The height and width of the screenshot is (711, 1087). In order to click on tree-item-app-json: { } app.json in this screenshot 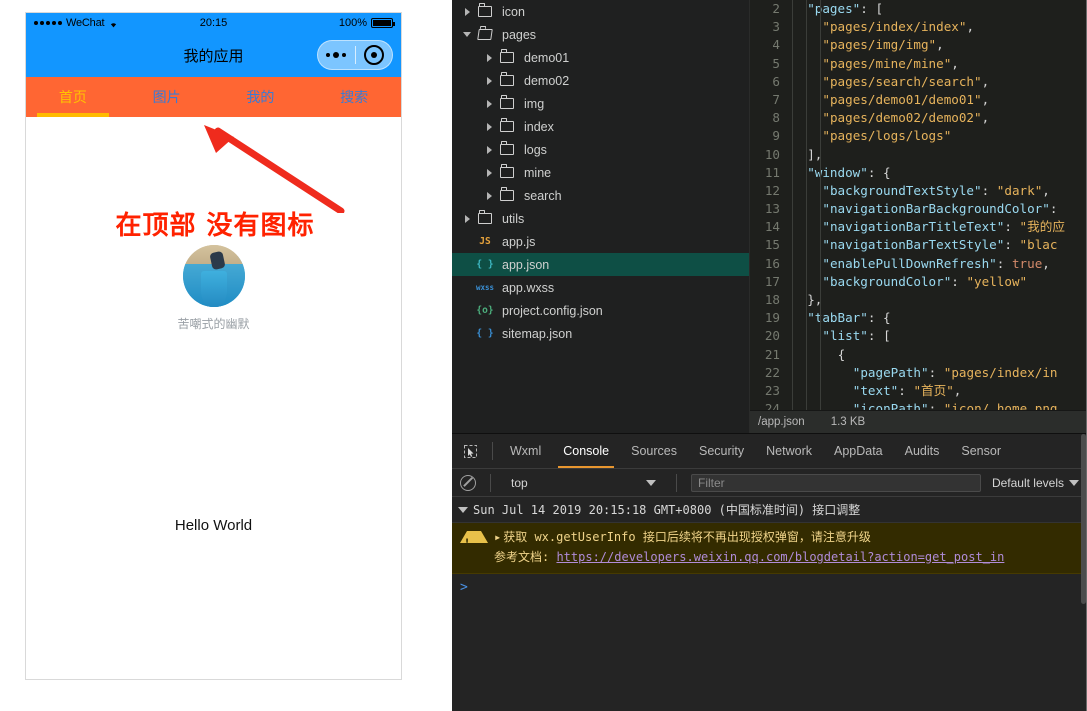, I will do `click(600, 264)`.